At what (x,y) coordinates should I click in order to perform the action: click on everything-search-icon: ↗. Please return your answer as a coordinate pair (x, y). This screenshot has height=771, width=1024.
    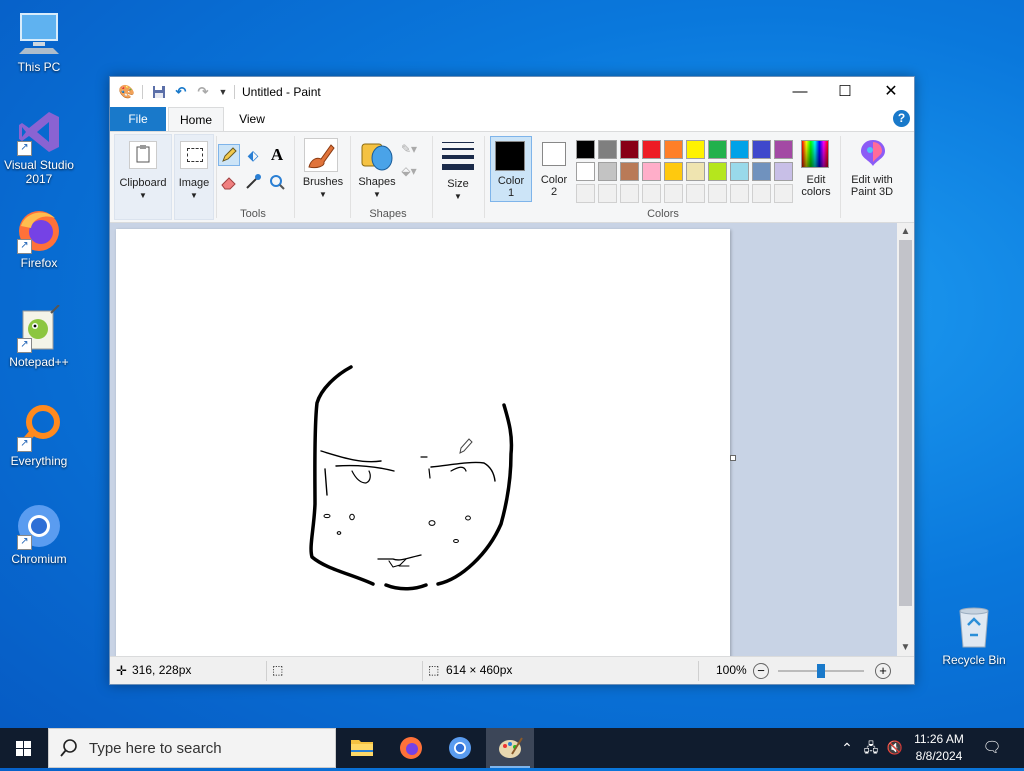
    Looking at the image, I should click on (39, 428).